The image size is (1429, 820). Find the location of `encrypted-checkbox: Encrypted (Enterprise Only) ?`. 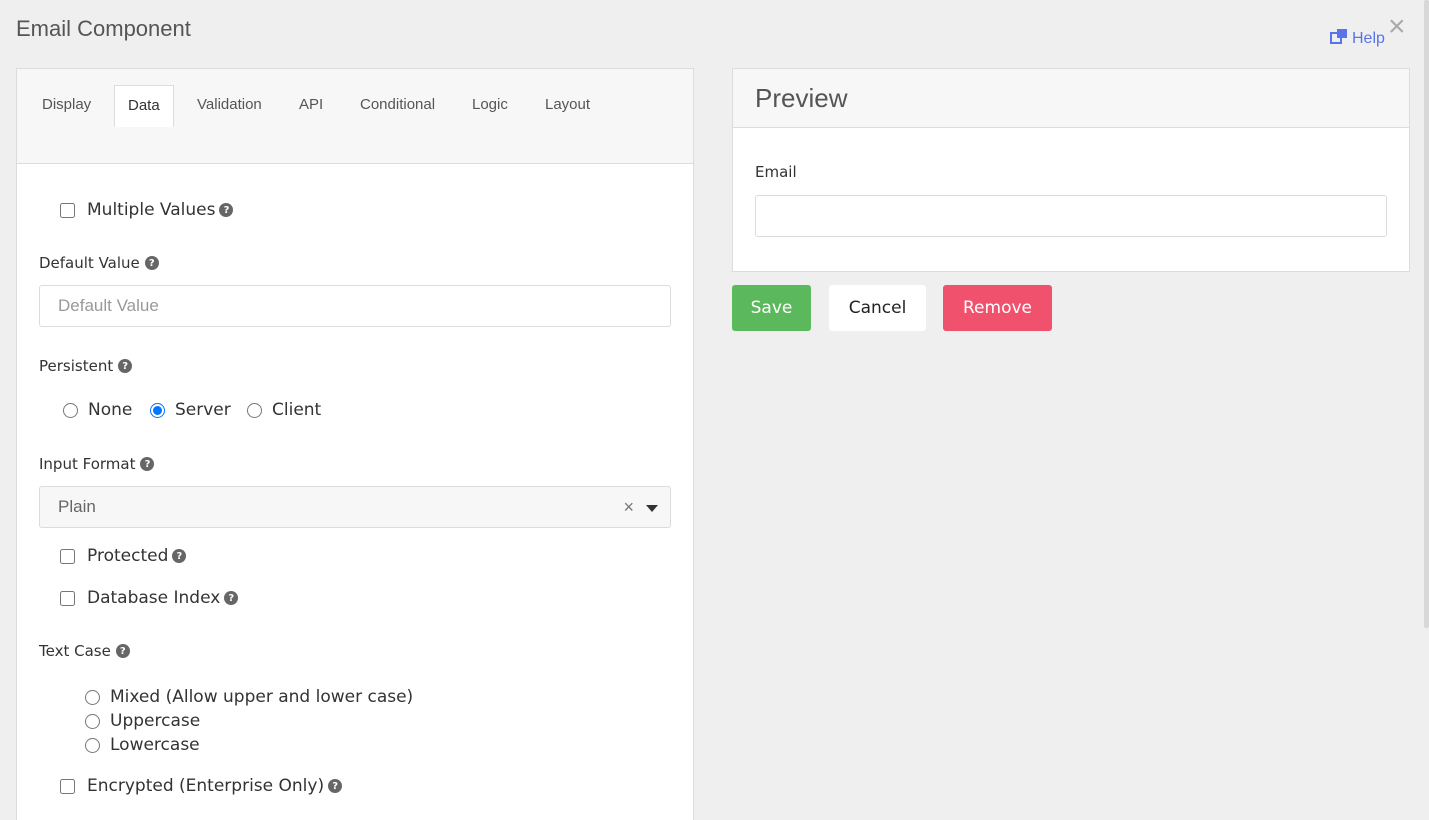

encrypted-checkbox: Encrypted (Enterprise Only) ? is located at coordinates (201, 786).